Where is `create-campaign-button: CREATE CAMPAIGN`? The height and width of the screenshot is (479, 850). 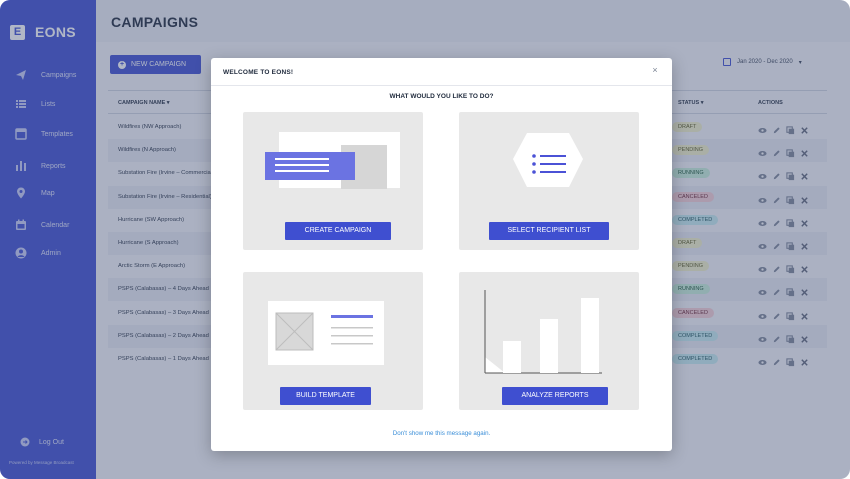
create-campaign-button: CREATE CAMPAIGN is located at coordinates (338, 231).